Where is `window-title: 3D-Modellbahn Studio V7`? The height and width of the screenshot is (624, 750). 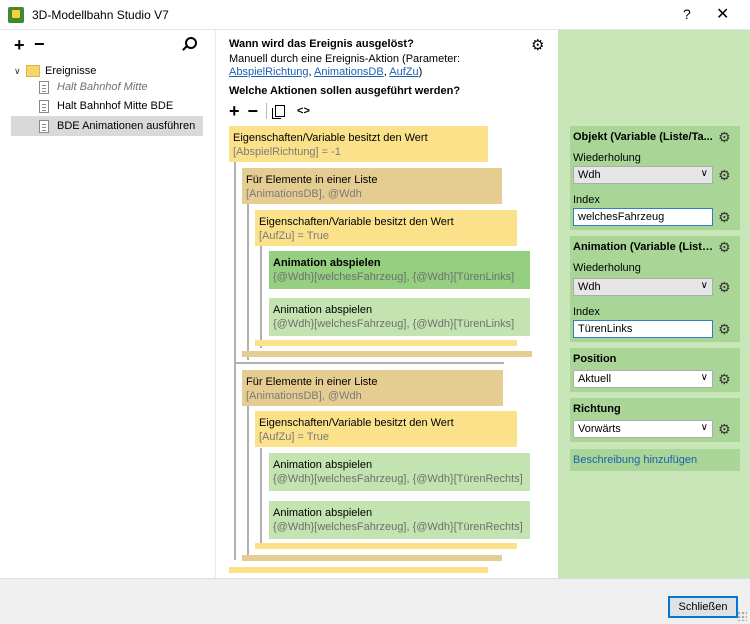
window-title: 3D-Modellbahn Studio V7 is located at coordinates (100, 15).